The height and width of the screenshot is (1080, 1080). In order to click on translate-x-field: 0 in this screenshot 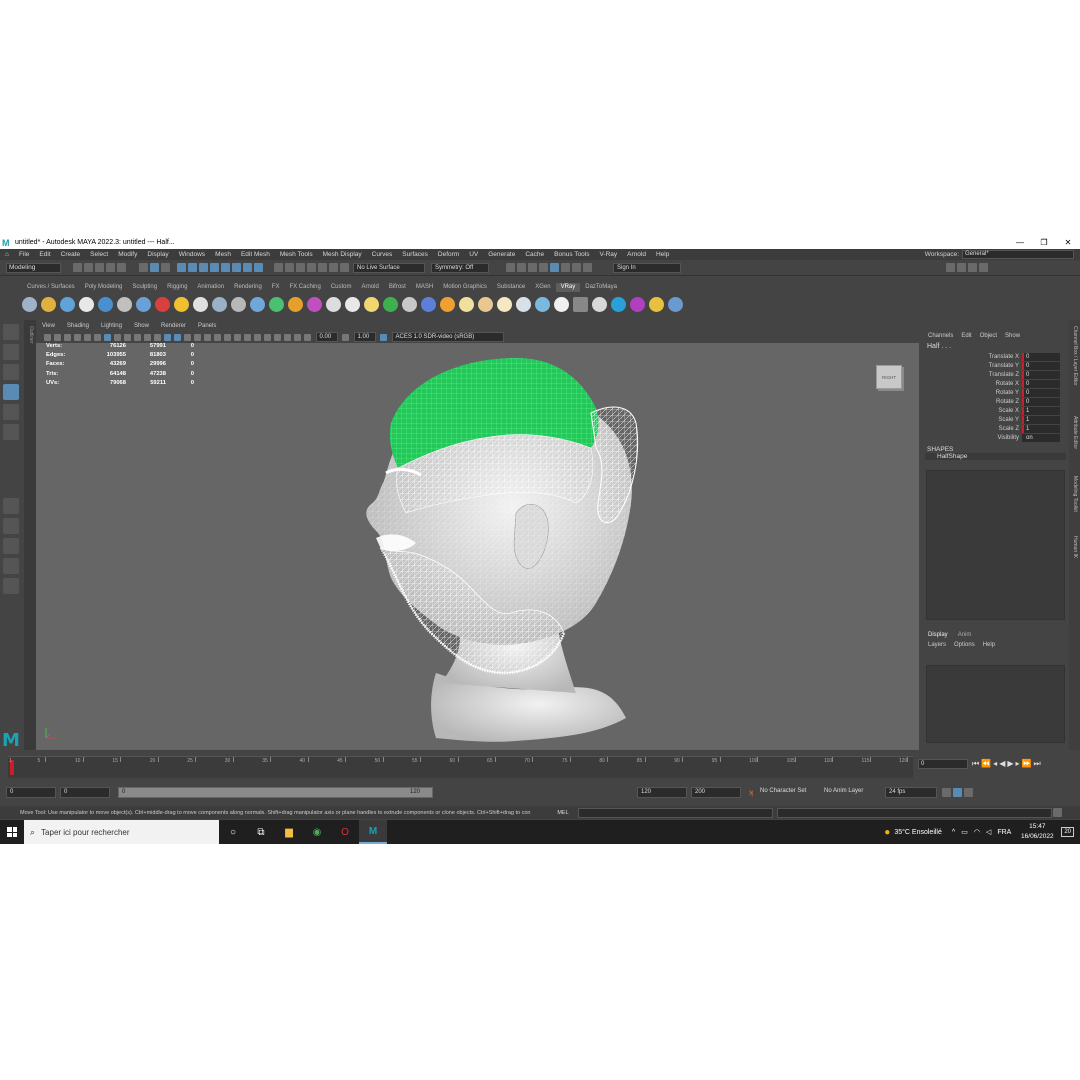, I will do `click(1041, 356)`.